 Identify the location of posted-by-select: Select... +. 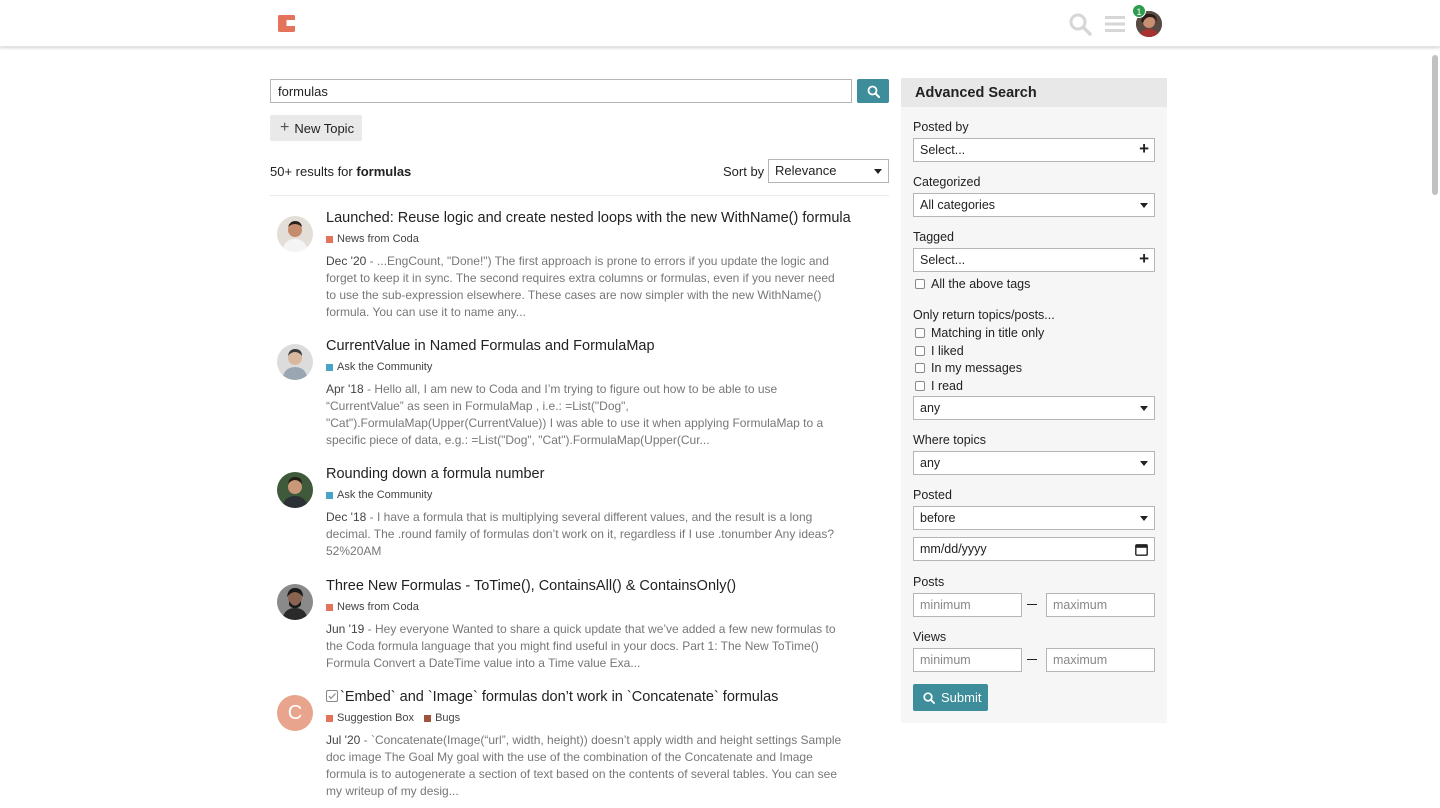
(1034, 150).